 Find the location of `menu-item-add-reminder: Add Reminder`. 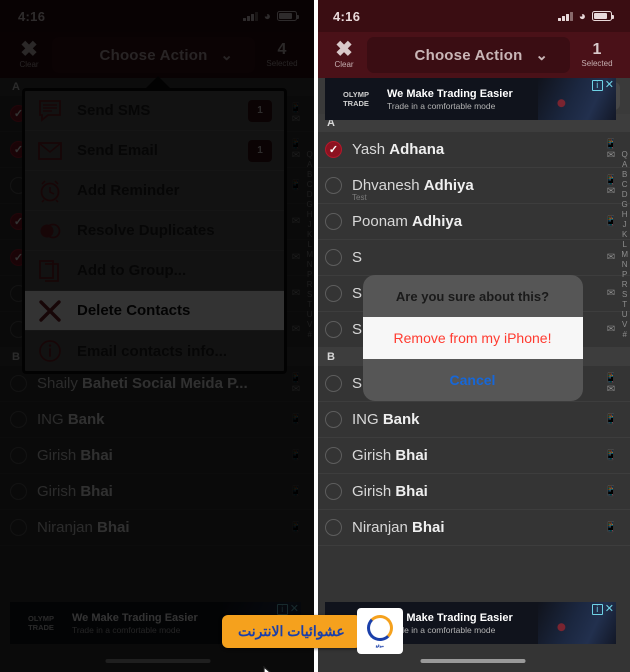

menu-item-add-reminder: Add Reminder is located at coordinates (154, 191).